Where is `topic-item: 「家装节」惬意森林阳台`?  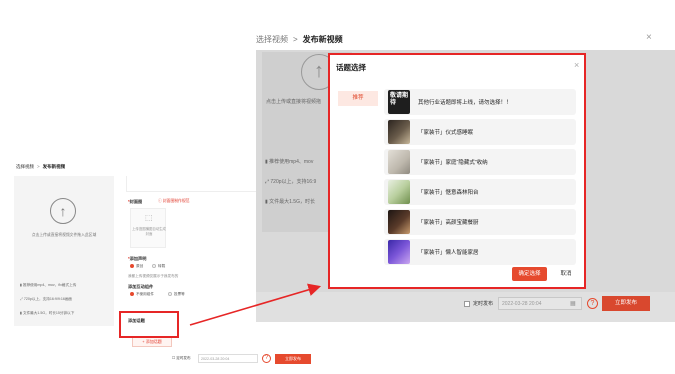
topic-item: 「家装节」惬意森林阳台 is located at coordinates (480, 192).